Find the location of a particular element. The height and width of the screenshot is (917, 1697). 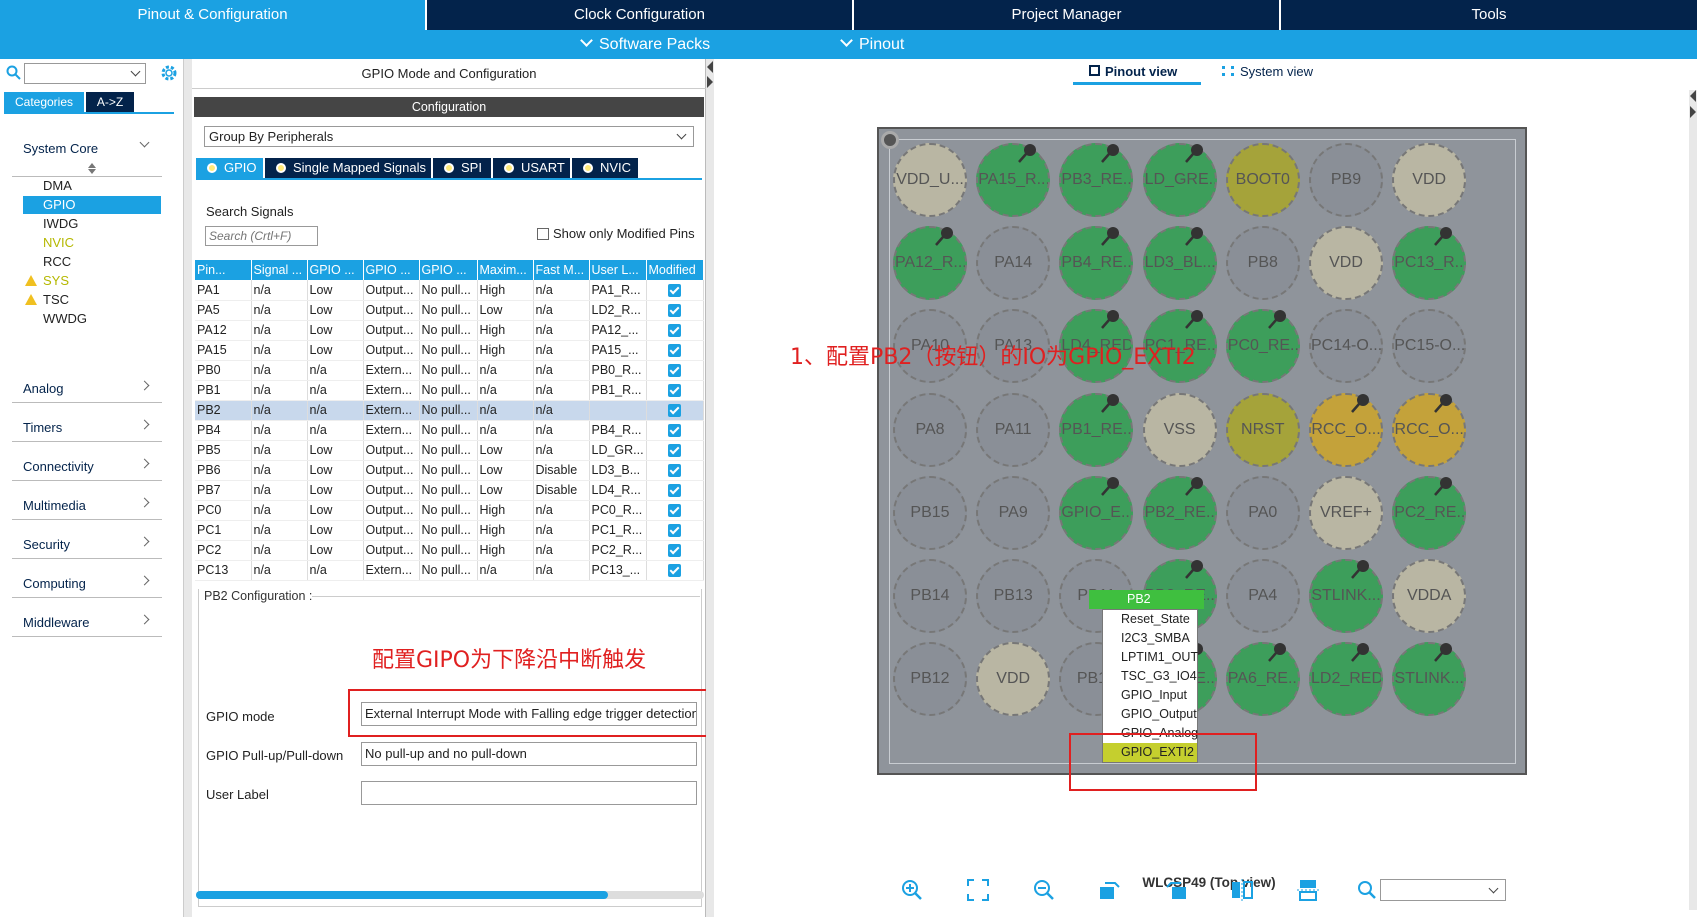

pin-ball: VREF+ is located at coordinates (1346, 512).